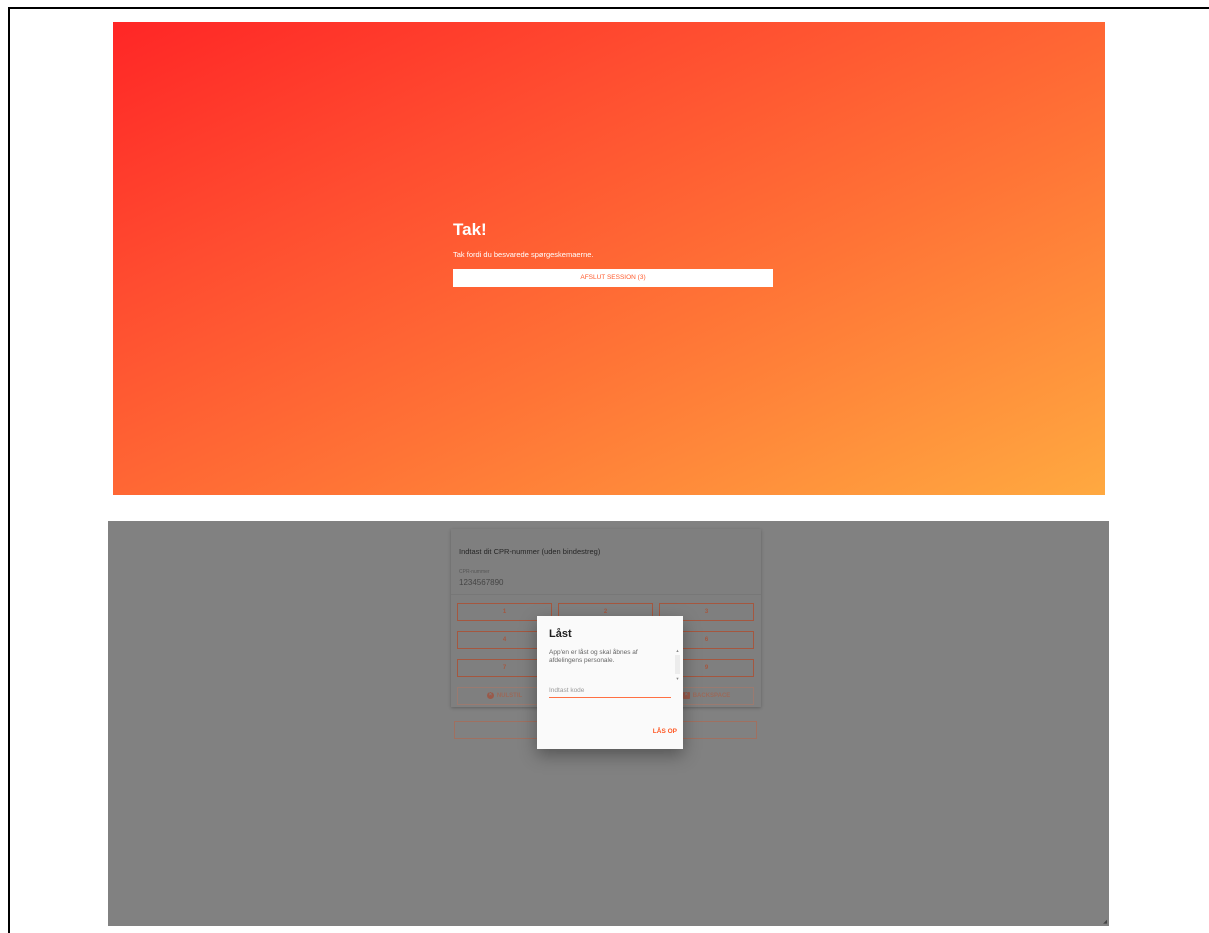  I want to click on cpr-input, so click(604, 582).